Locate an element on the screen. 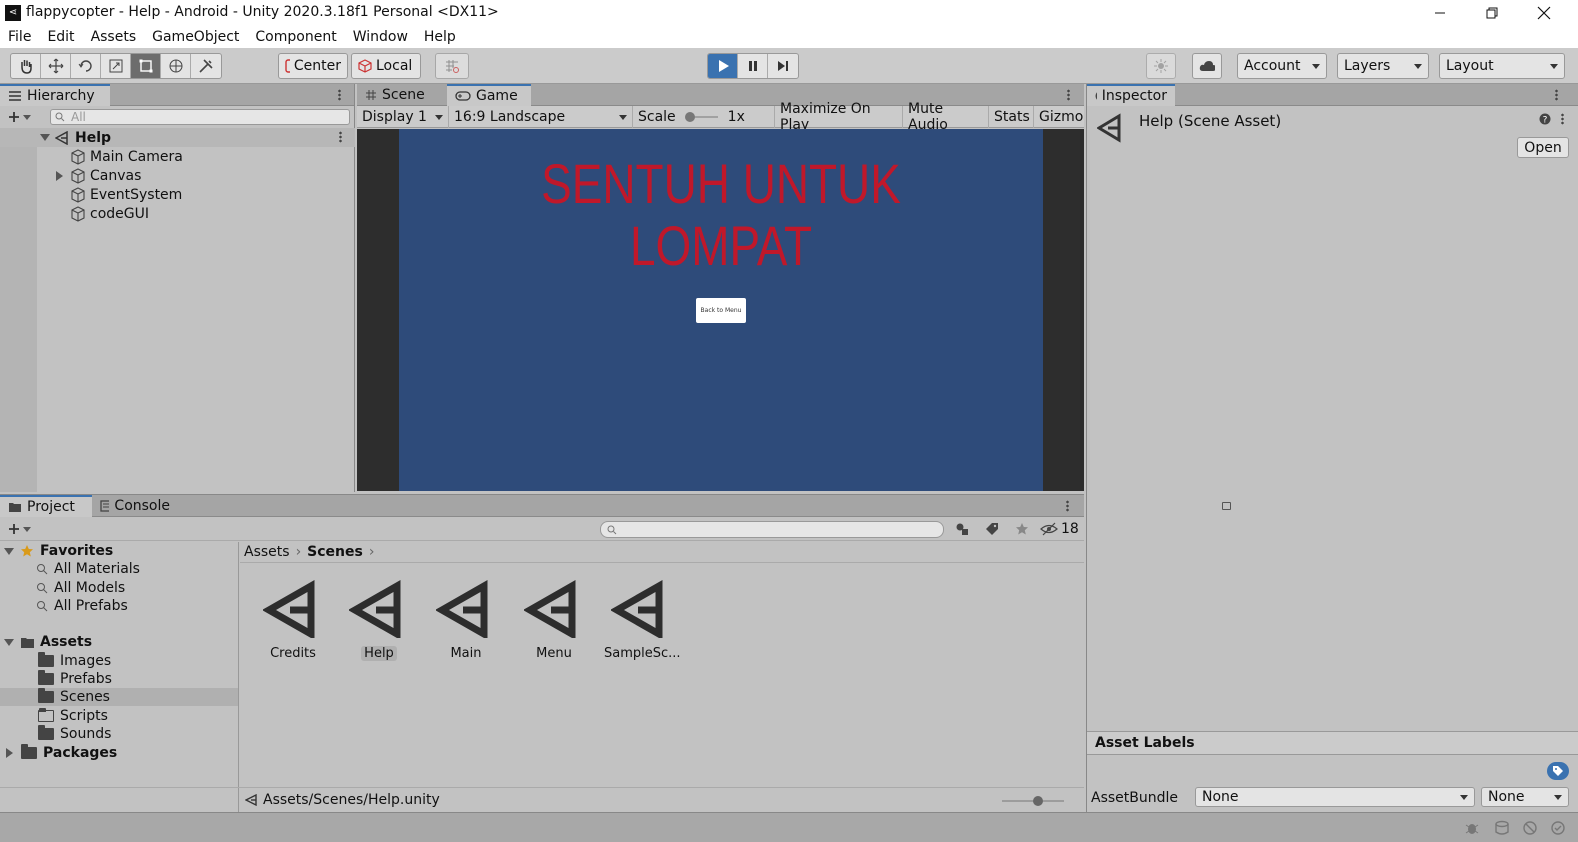  transform-tool-button is located at coordinates (176, 66).